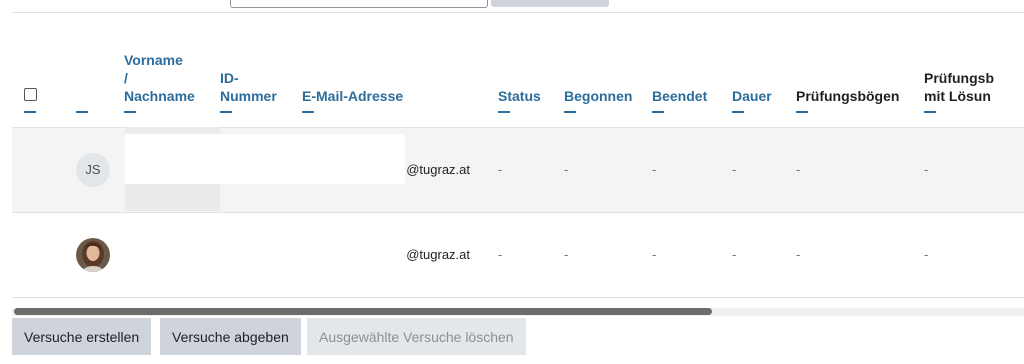 This screenshot has height=364, width=1024. I want to click on create-attempts-button: Versuche erstellen, so click(82, 336).